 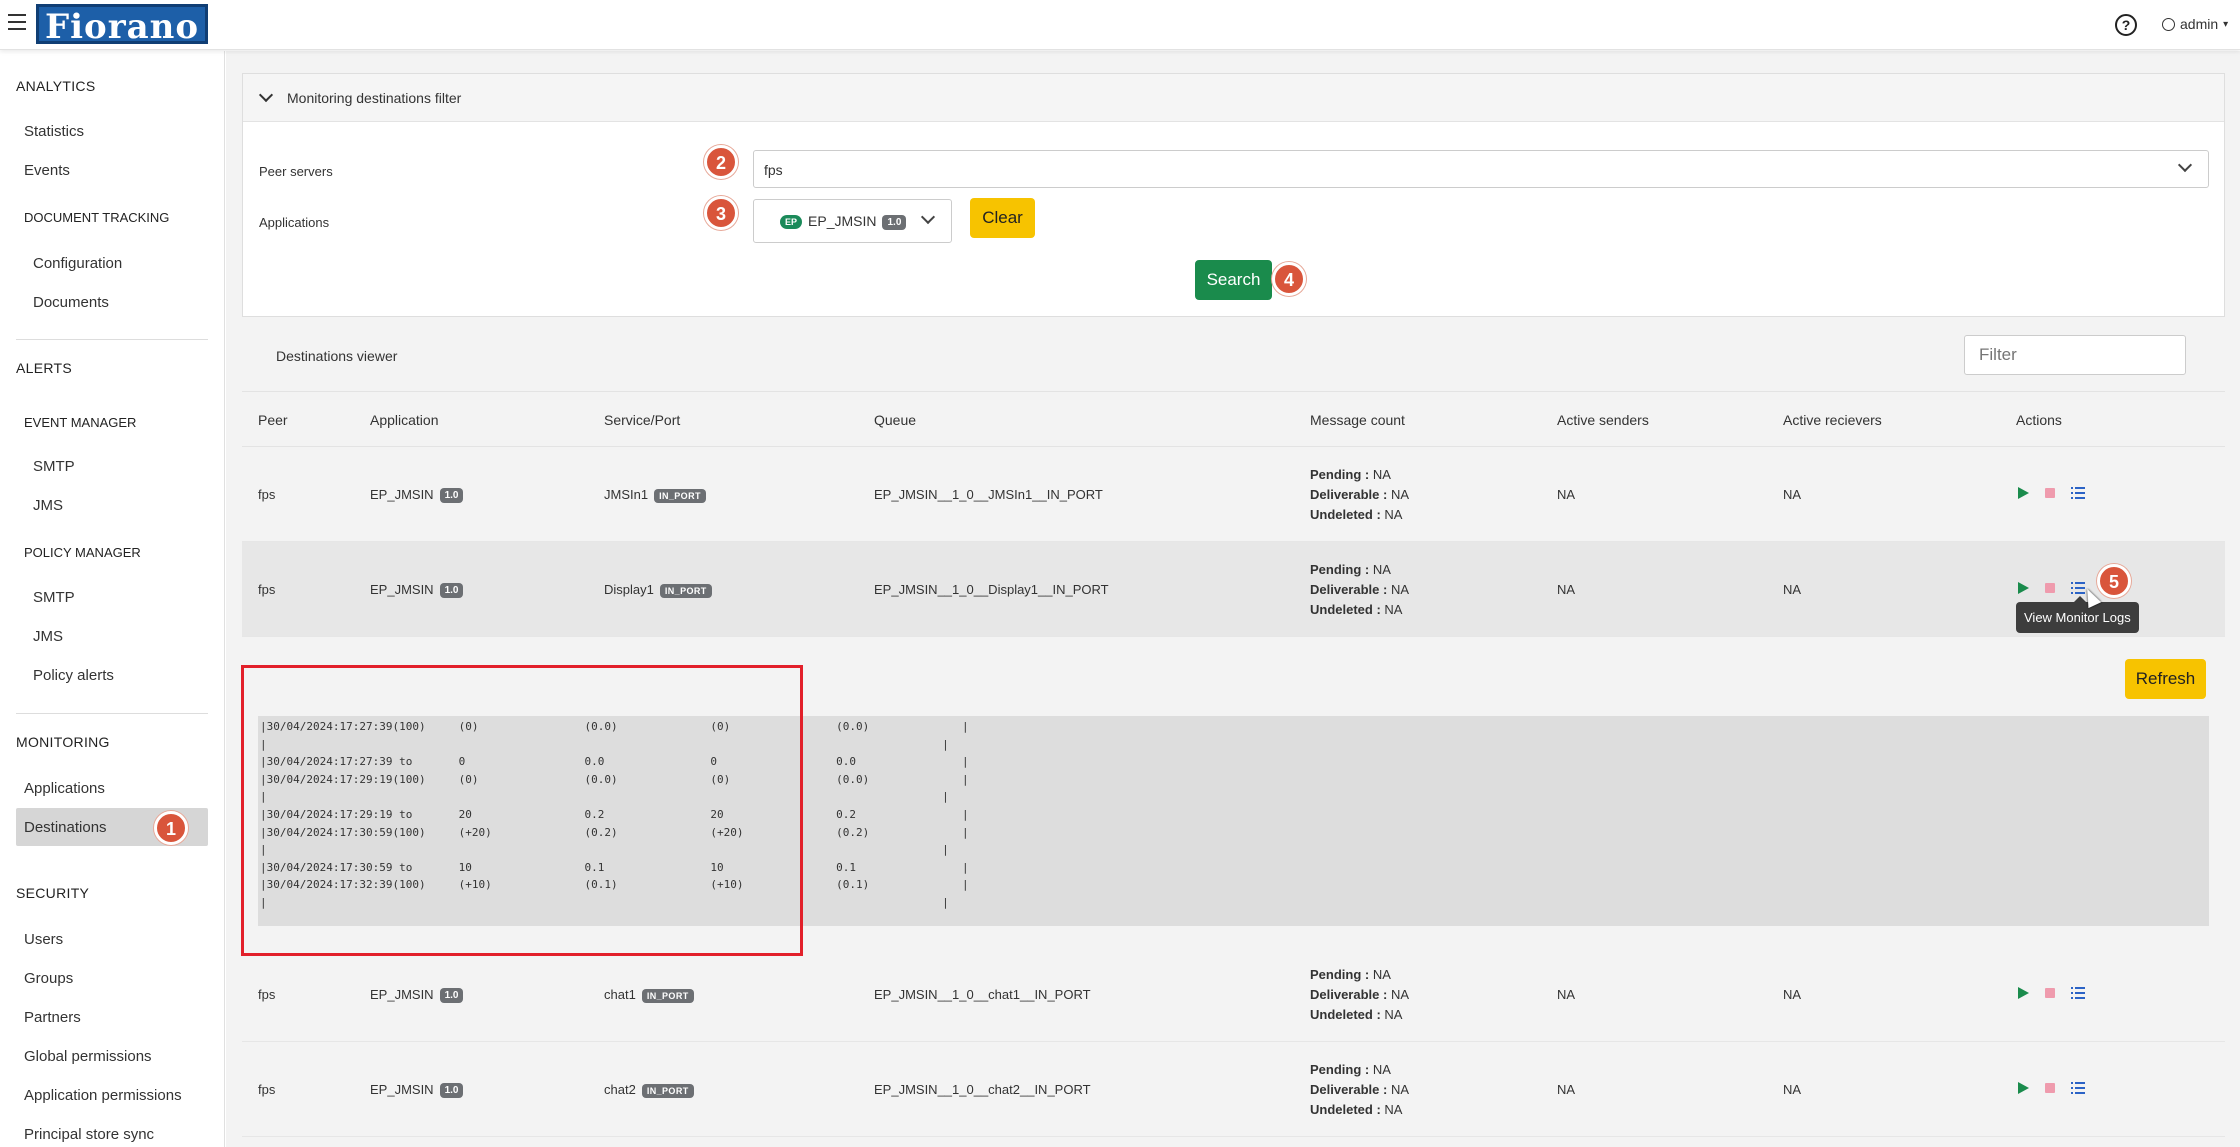 What do you see at coordinates (103, 1095) in the screenshot?
I see `sidebar-item-application-permissions: Application permissions` at bounding box center [103, 1095].